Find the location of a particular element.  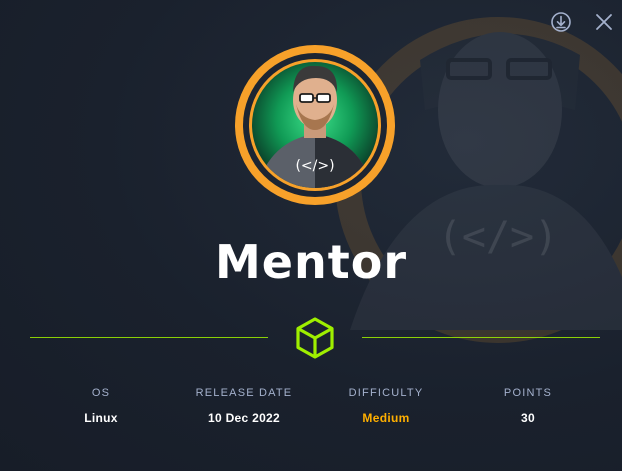

stat-release-date: RELEASE DATE 10 Dec 2022 is located at coordinates (244, 405).